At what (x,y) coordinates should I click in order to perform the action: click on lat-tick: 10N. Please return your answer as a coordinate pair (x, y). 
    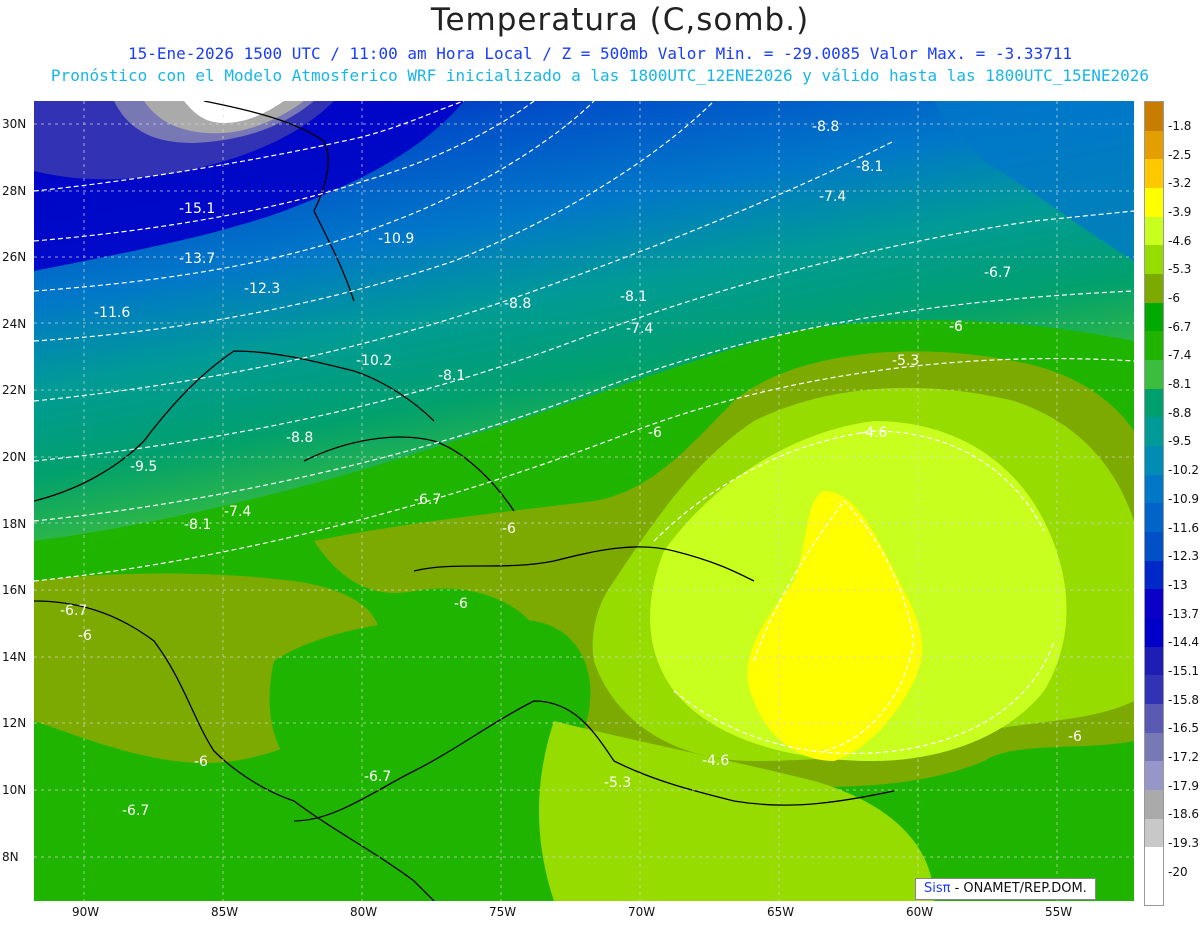
    Looking at the image, I should click on (14, 790).